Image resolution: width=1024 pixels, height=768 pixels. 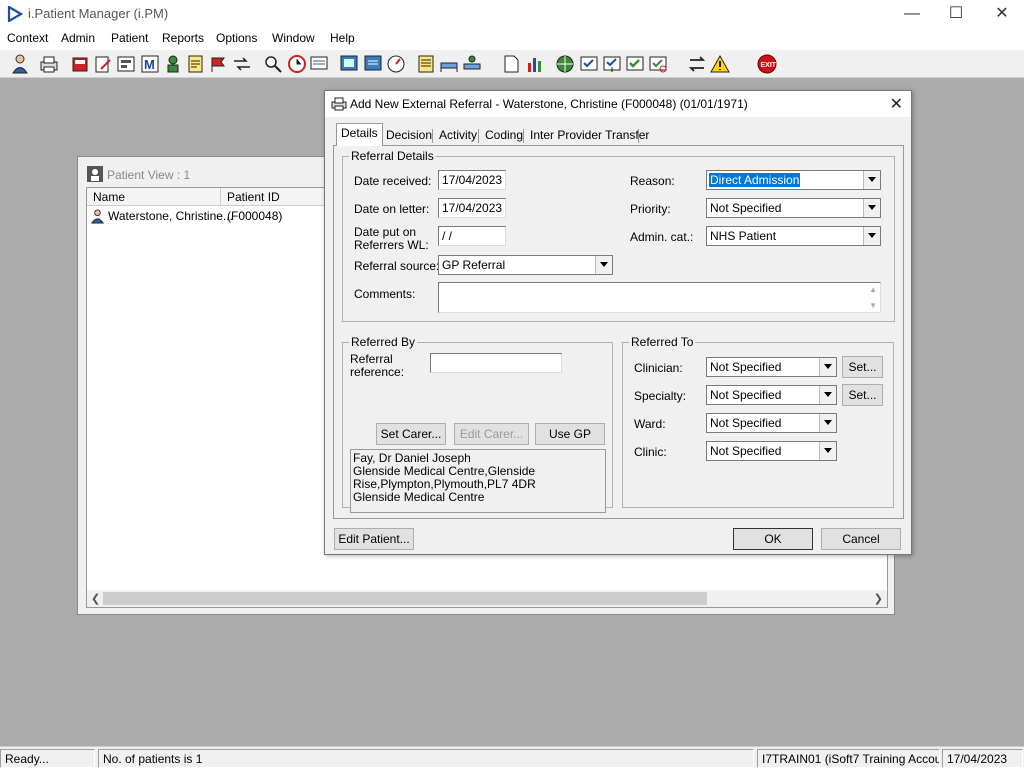 I want to click on patient-id-cell: (F000048), so click(x=255, y=216).